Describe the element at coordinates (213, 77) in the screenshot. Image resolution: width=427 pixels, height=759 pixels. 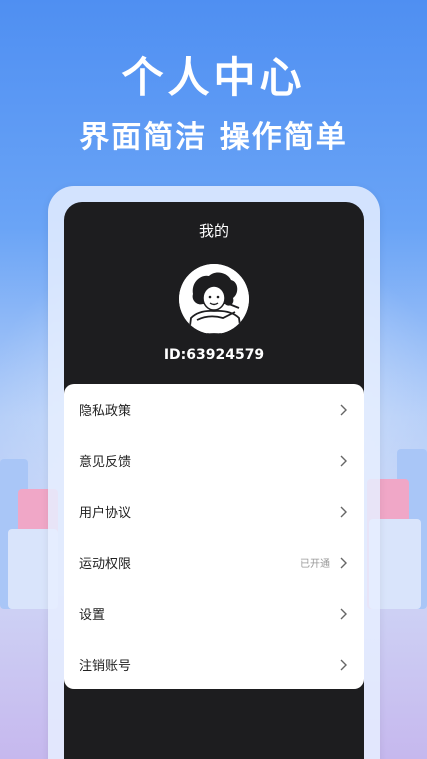
I see `promo-headline: 个人中心` at that location.